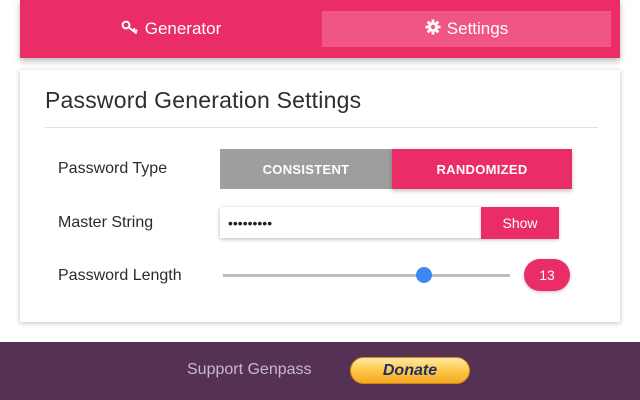  I want to click on page-title: Password Generation Settings, so click(203, 100).